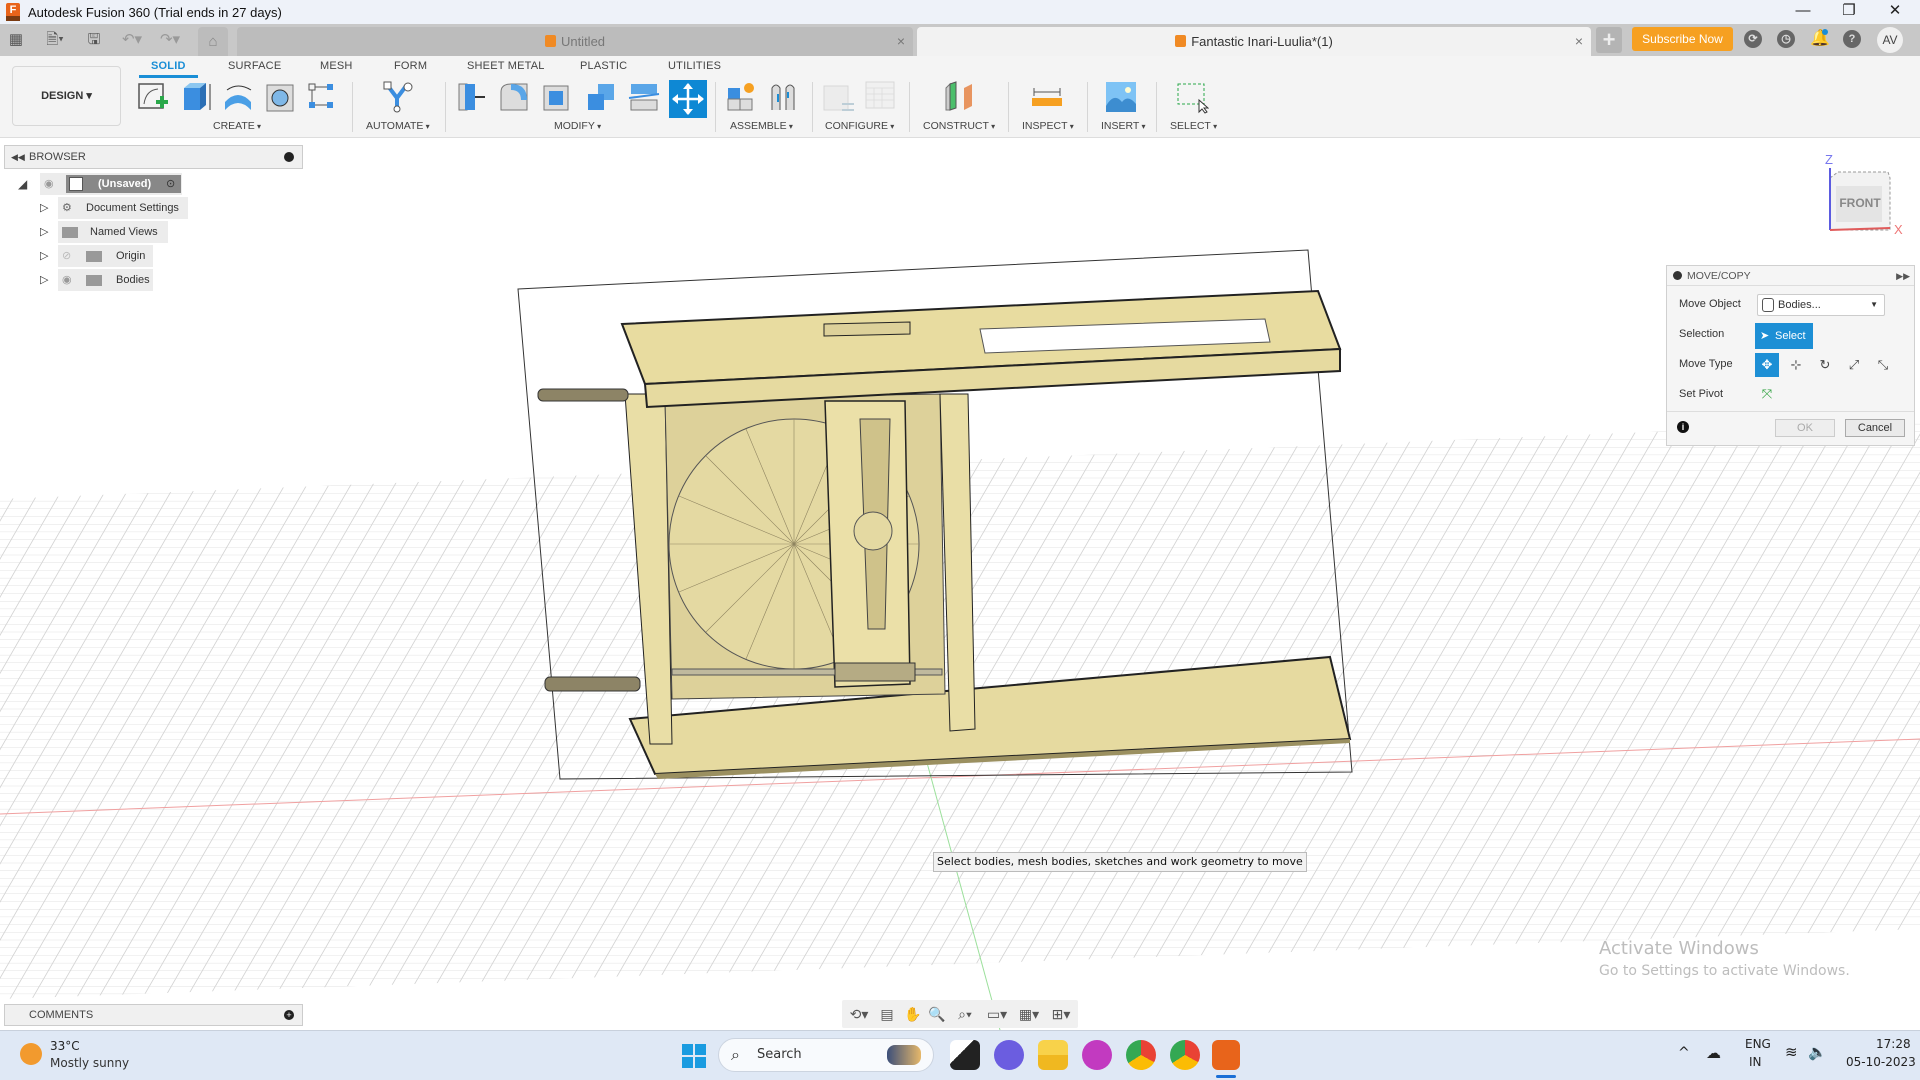 Image resolution: width=1920 pixels, height=1080 pixels. I want to click on dialog-collapse-icon, so click(1677, 275).